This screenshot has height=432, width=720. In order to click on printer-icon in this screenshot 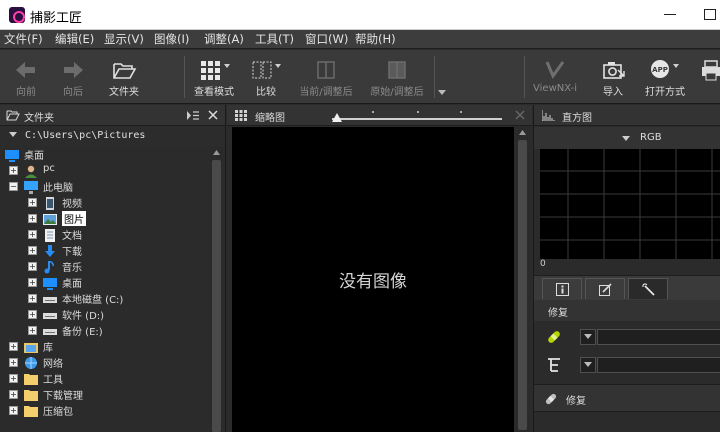, I will do `click(711, 70)`.